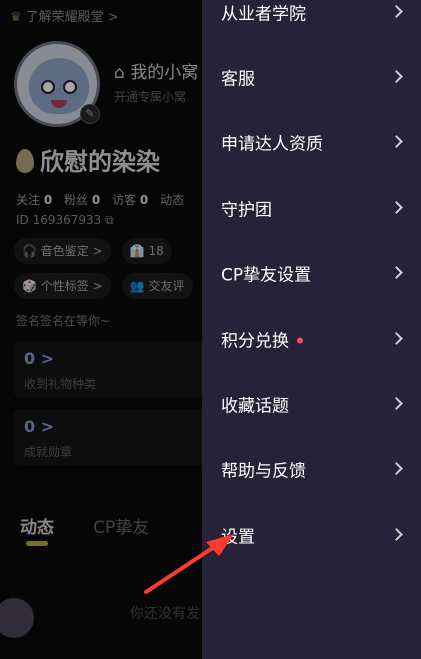 The height and width of the screenshot is (659, 421). What do you see at coordinates (311, 77) in the screenshot?
I see `menu-item-customer-service: 客服` at bounding box center [311, 77].